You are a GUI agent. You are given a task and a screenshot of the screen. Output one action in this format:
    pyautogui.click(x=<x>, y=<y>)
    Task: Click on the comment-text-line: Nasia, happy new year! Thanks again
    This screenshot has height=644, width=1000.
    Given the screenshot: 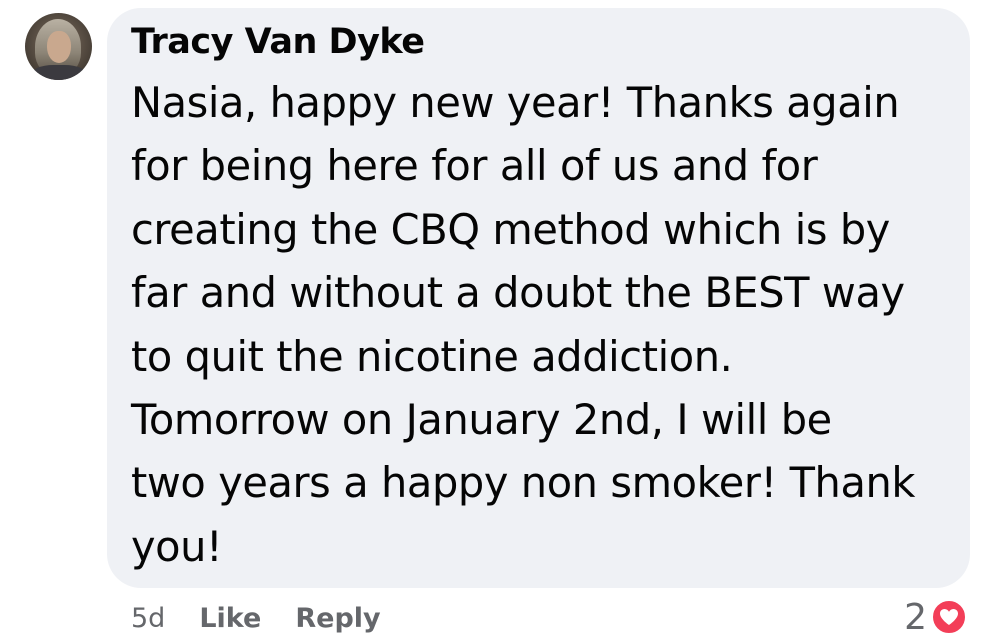 What is the action you would take?
    pyautogui.click(x=515, y=102)
    